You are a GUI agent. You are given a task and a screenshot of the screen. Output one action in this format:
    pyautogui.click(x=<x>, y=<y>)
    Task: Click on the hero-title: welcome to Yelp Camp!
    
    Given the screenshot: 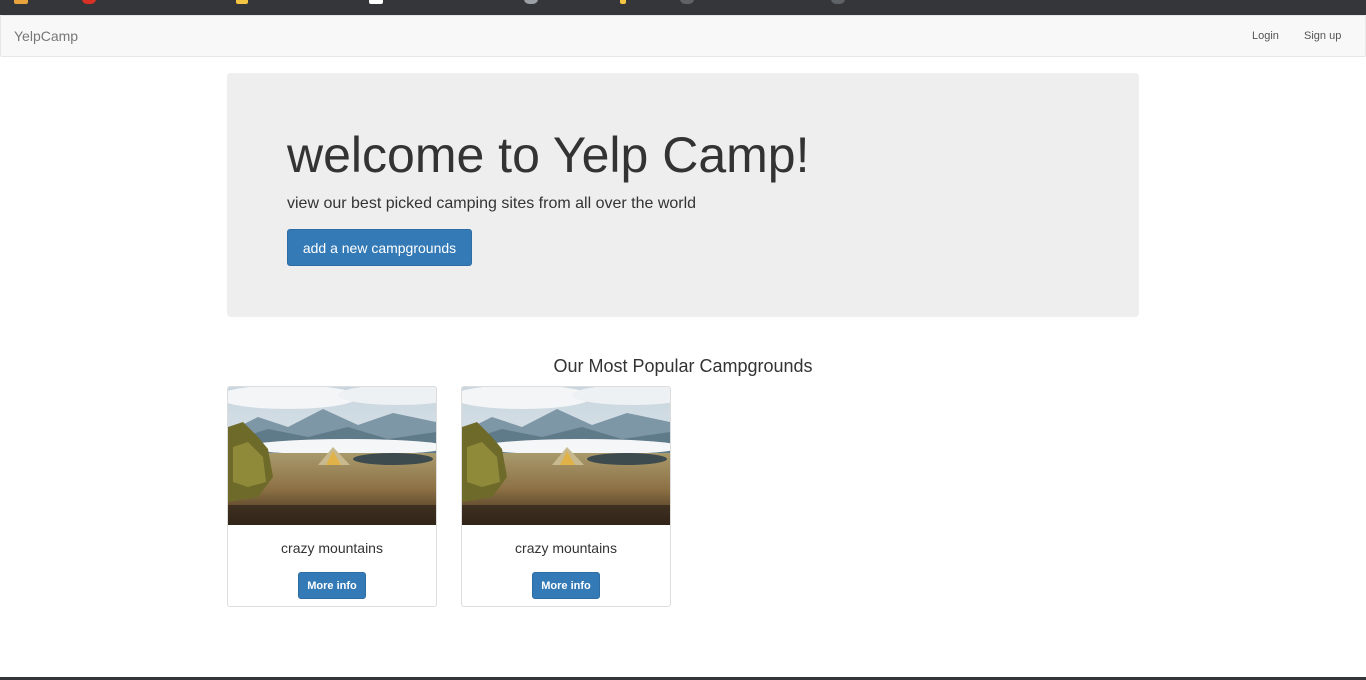 What is the action you would take?
    pyautogui.click(x=548, y=155)
    